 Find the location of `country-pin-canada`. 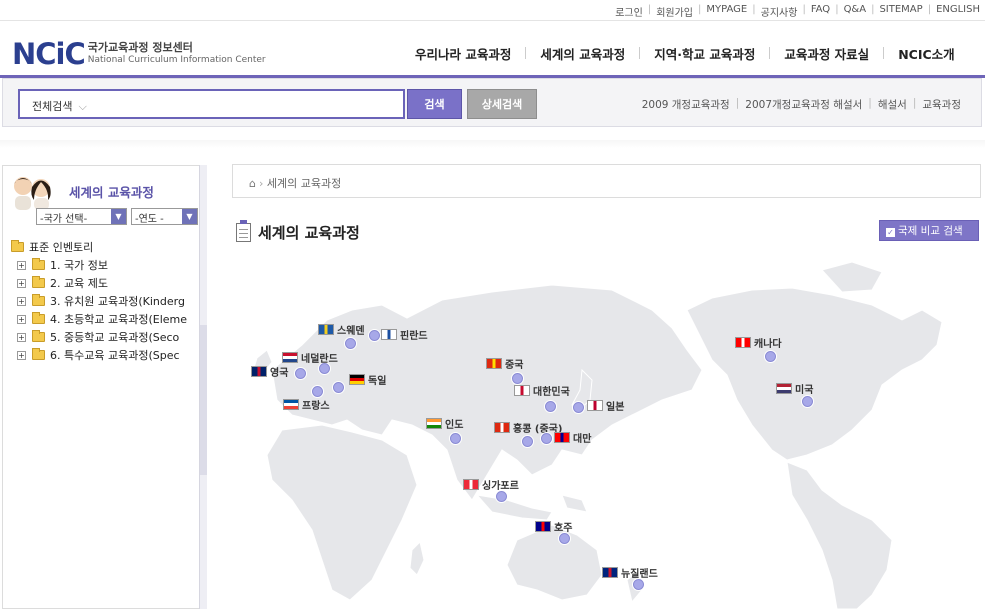

country-pin-canada is located at coordinates (770, 356).